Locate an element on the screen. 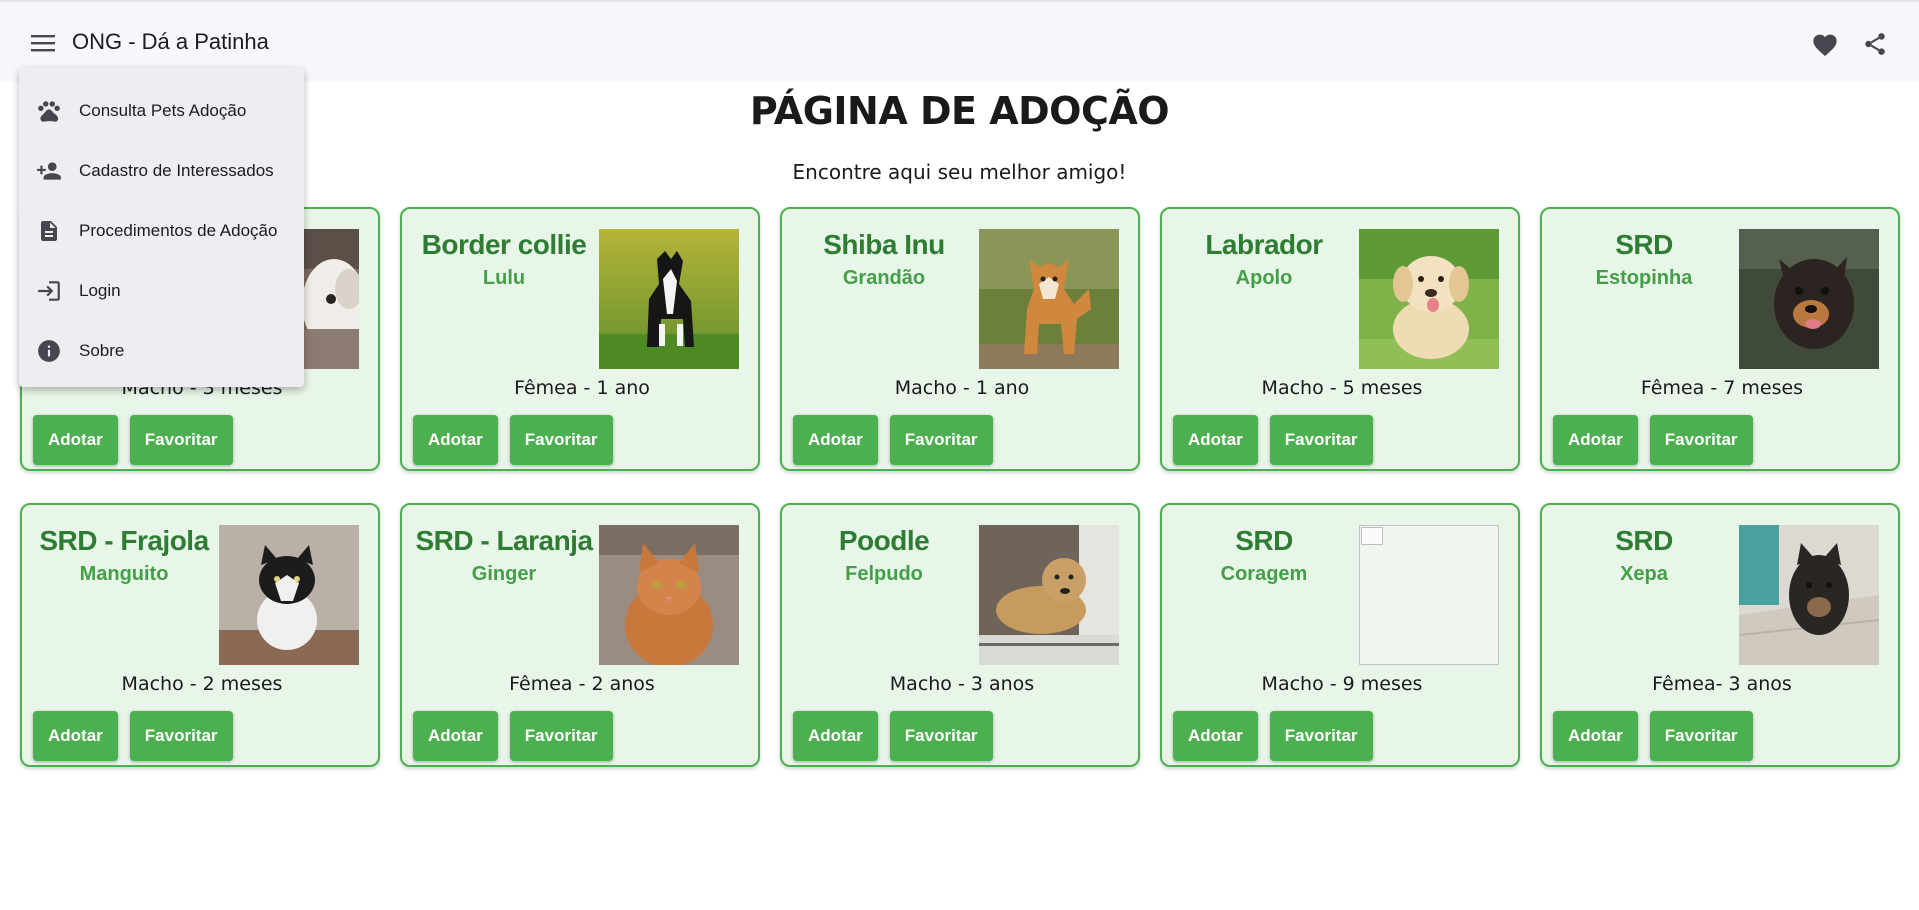  menu-item-cadastro-interessados: Cadastro de Interessados is located at coordinates (161, 171).